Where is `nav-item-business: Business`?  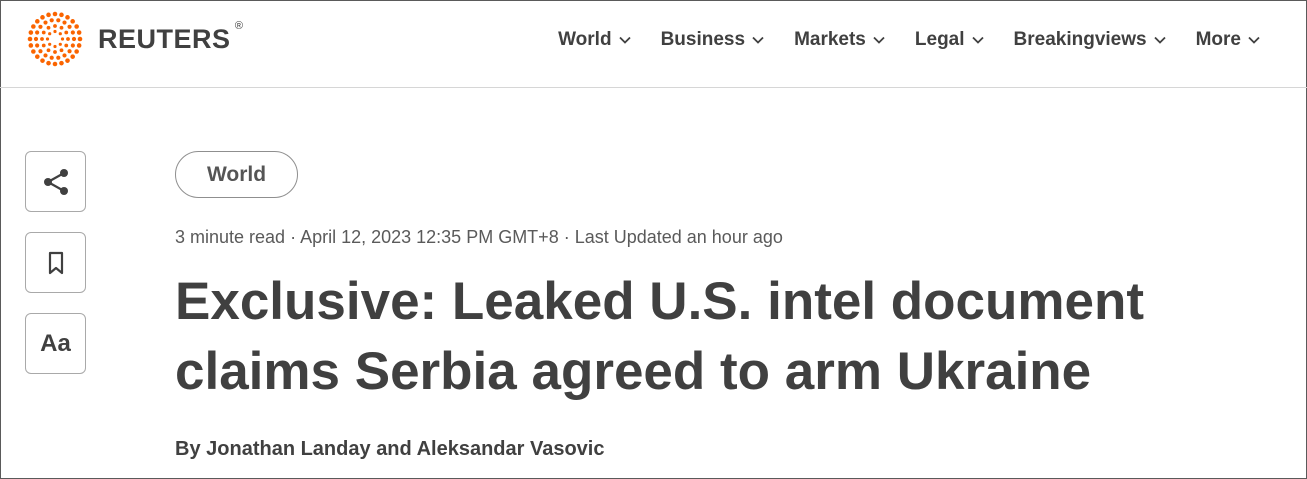 nav-item-business: Business is located at coordinates (713, 40).